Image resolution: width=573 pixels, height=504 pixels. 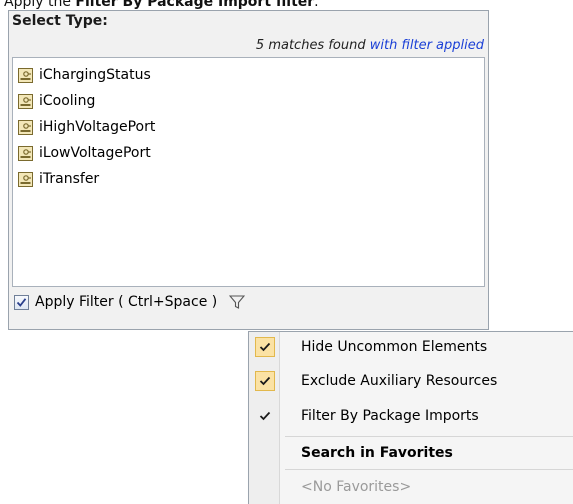 I want to click on list-item-label: iCooling, so click(x=67, y=101).